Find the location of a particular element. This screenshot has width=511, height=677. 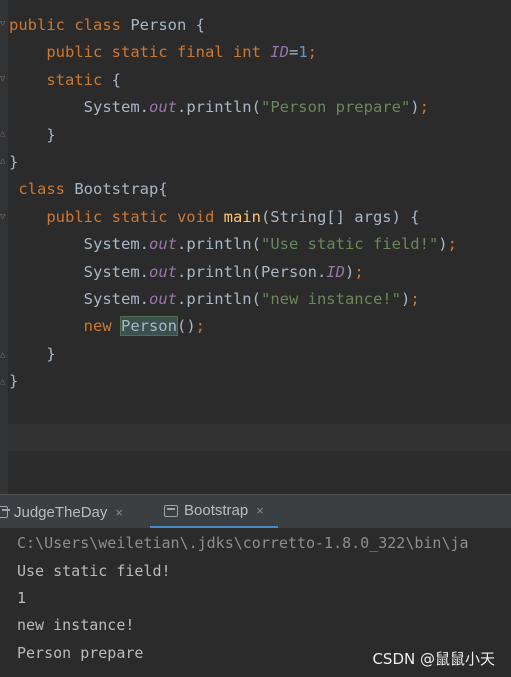

code-line: static { is located at coordinates (65, 80).